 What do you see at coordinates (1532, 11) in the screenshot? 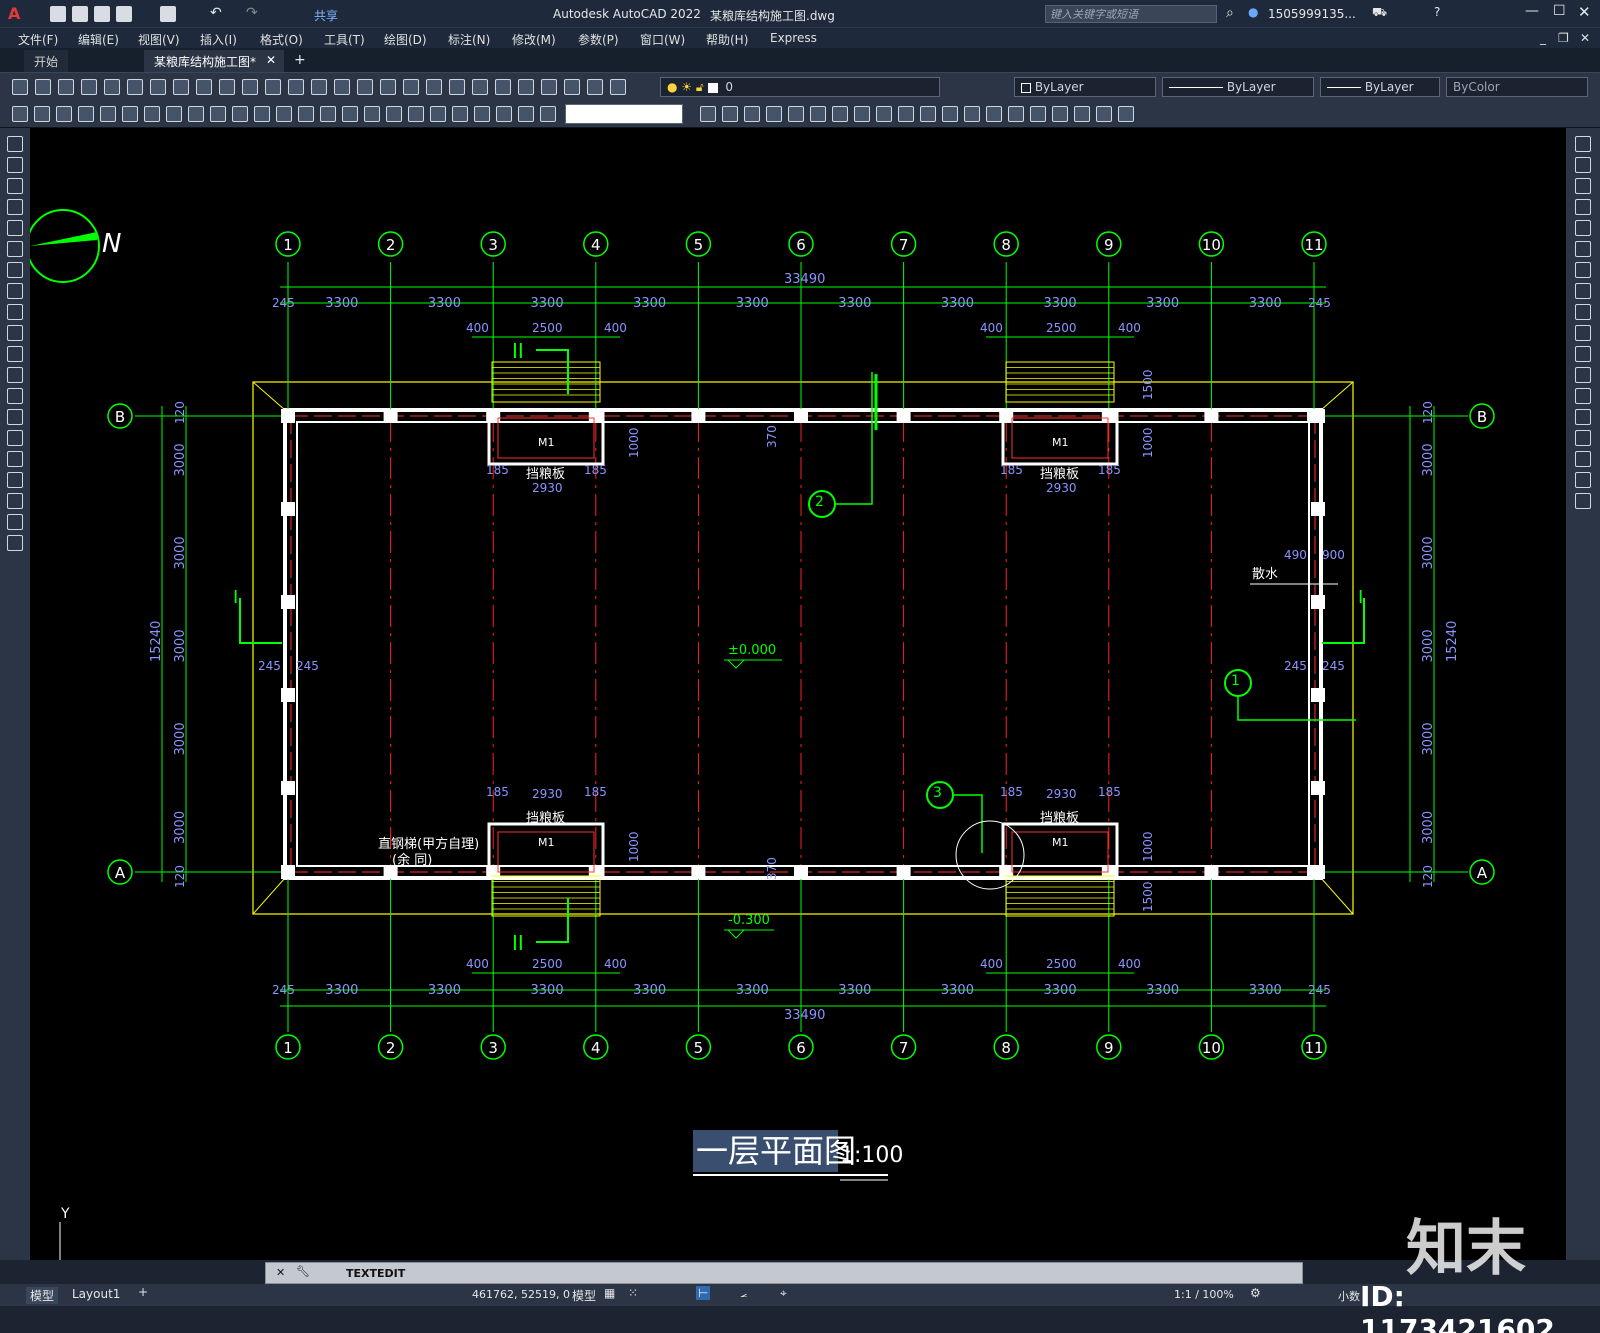
I see `minimize-button: —` at bounding box center [1532, 11].